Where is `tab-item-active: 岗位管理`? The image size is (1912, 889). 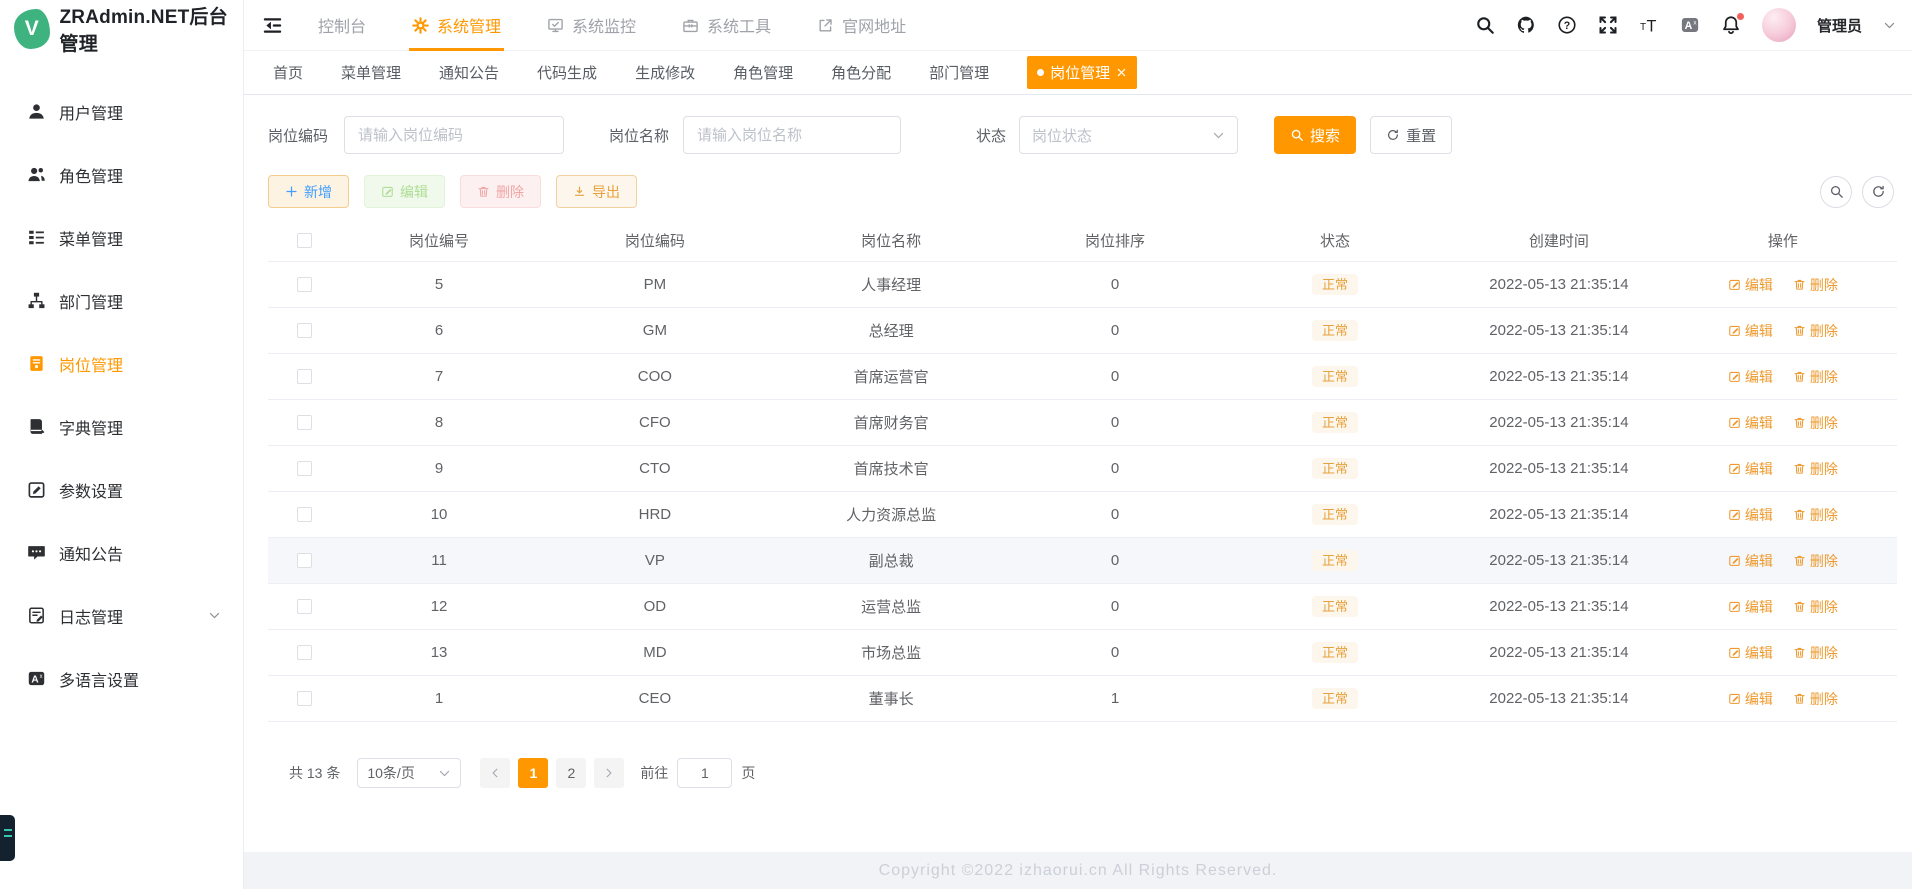 tab-item-active: 岗位管理 is located at coordinates (1082, 72).